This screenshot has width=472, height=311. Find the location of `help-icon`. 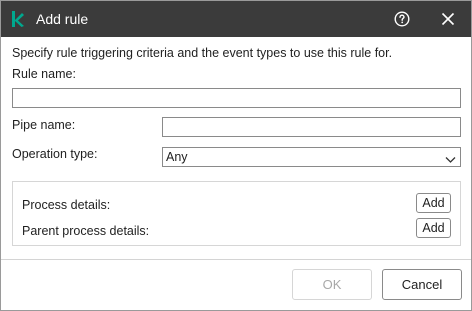

help-icon is located at coordinates (402, 19).